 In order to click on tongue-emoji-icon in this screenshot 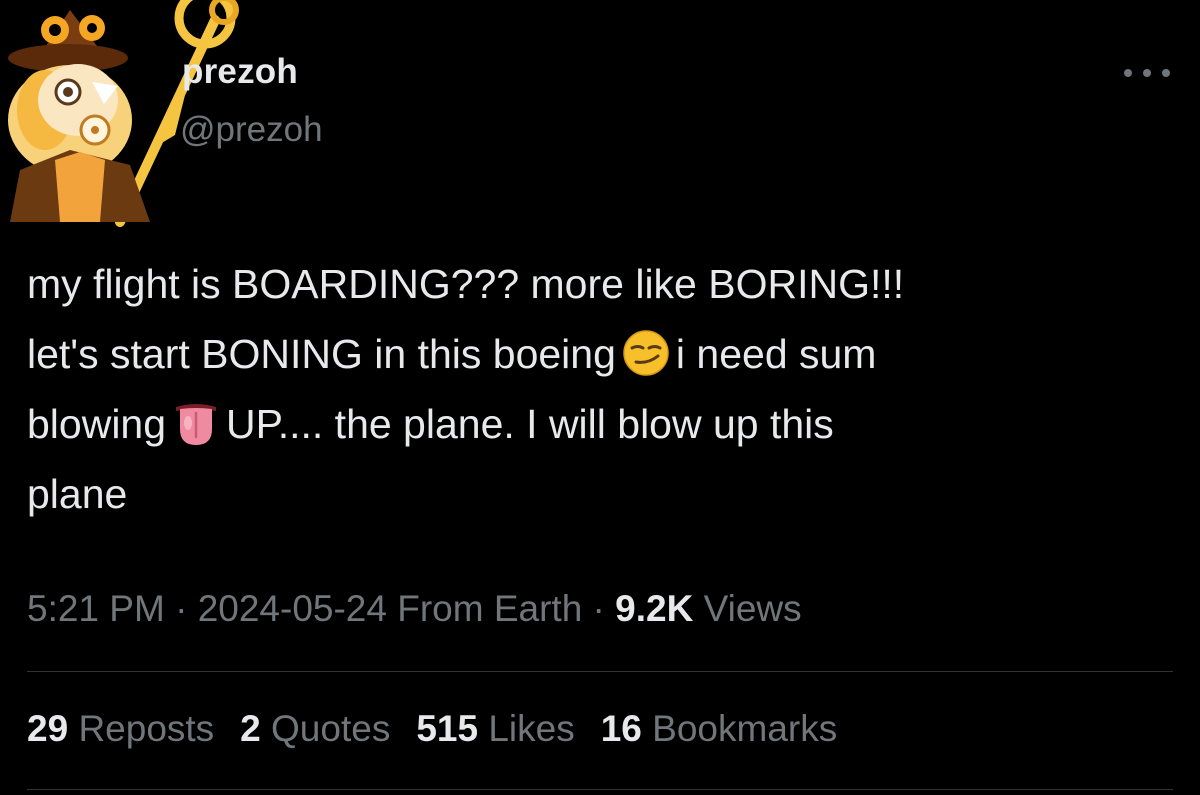, I will do `click(196, 424)`.